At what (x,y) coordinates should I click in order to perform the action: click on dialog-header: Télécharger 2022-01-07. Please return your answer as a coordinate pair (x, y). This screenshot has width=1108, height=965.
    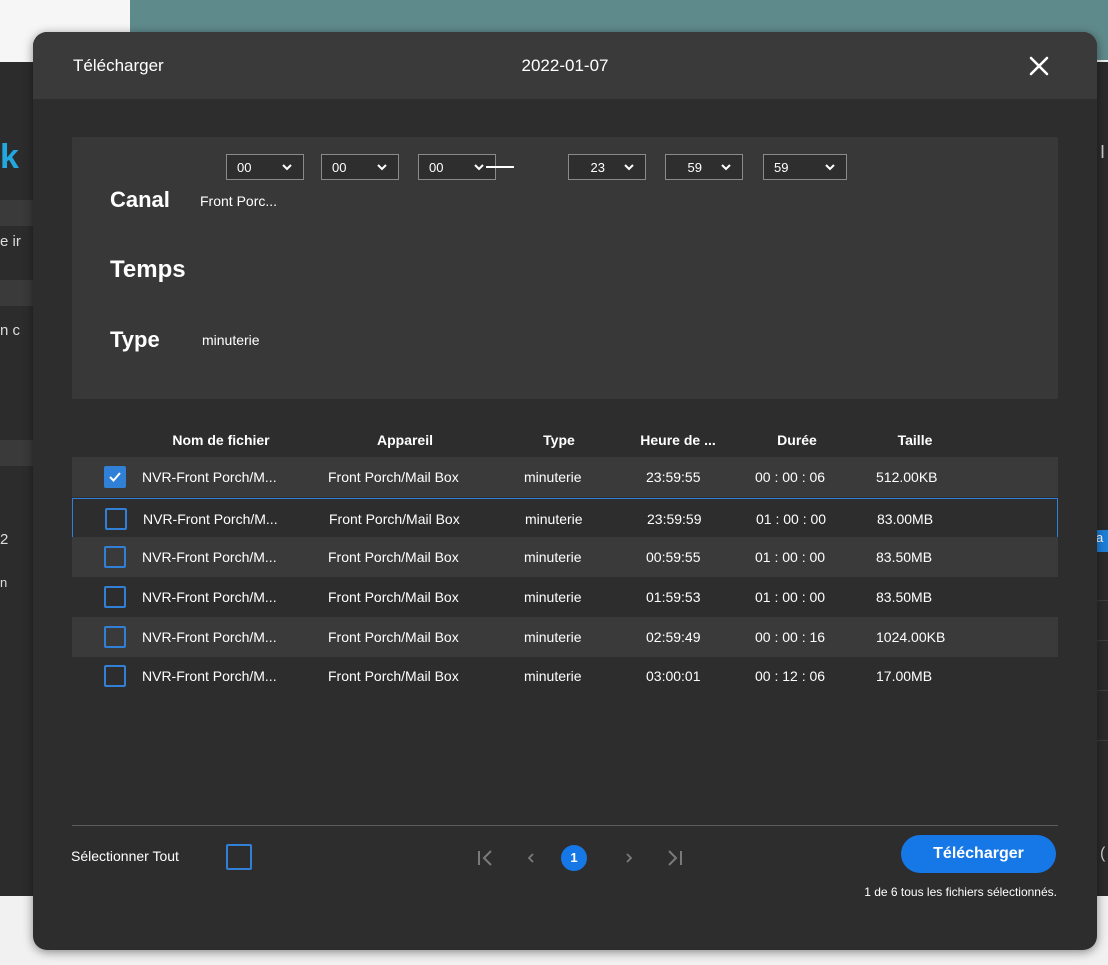
    Looking at the image, I should click on (565, 65).